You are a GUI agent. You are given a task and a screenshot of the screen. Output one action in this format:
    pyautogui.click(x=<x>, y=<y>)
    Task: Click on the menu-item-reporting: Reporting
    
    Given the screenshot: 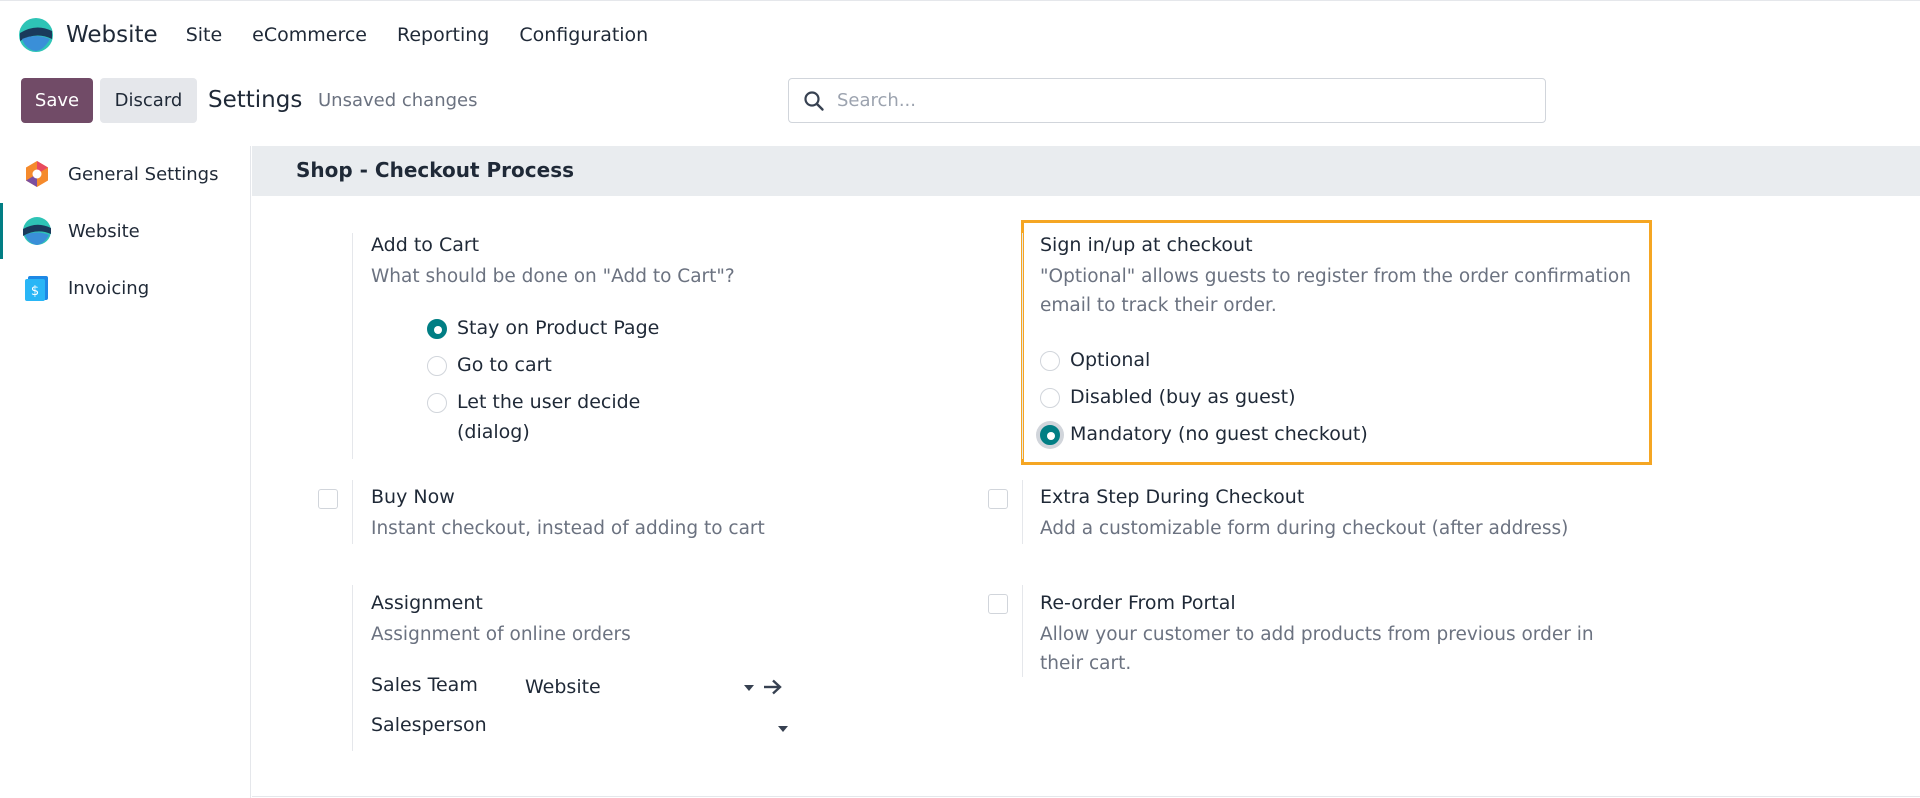 What is the action you would take?
    pyautogui.click(x=443, y=35)
    